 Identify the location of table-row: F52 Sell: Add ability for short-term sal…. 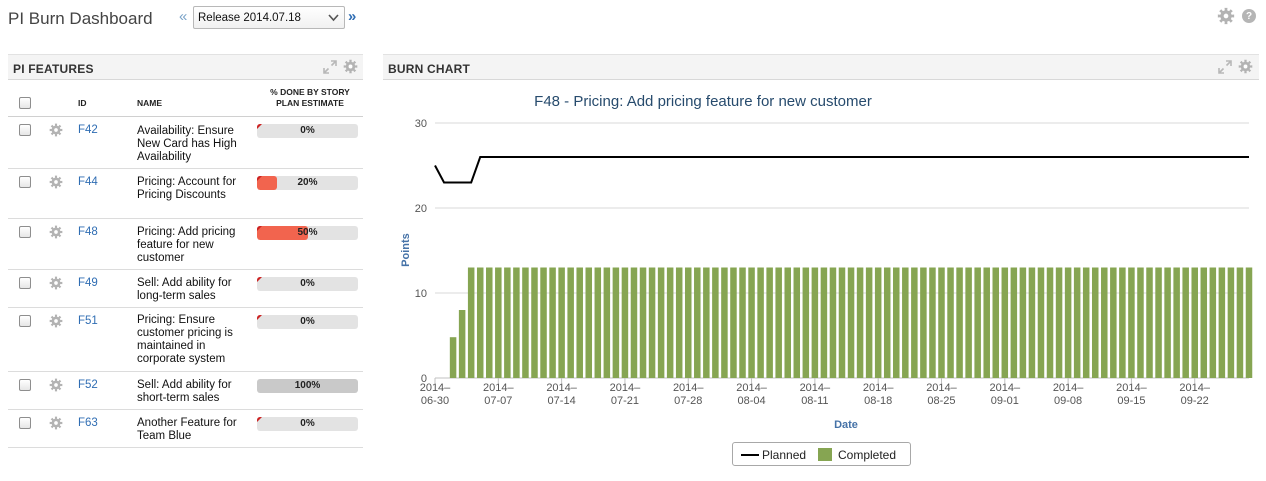
(185, 391).